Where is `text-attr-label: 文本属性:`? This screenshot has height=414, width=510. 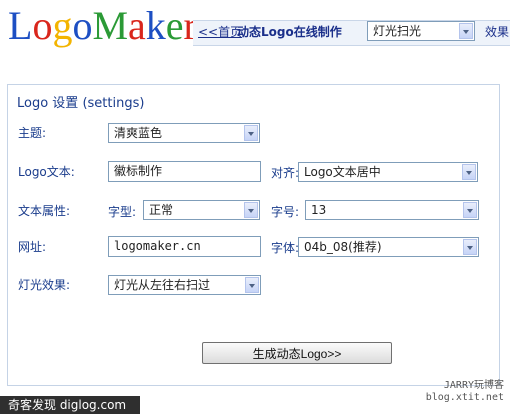
text-attr-label: 文本属性: is located at coordinates (44, 211).